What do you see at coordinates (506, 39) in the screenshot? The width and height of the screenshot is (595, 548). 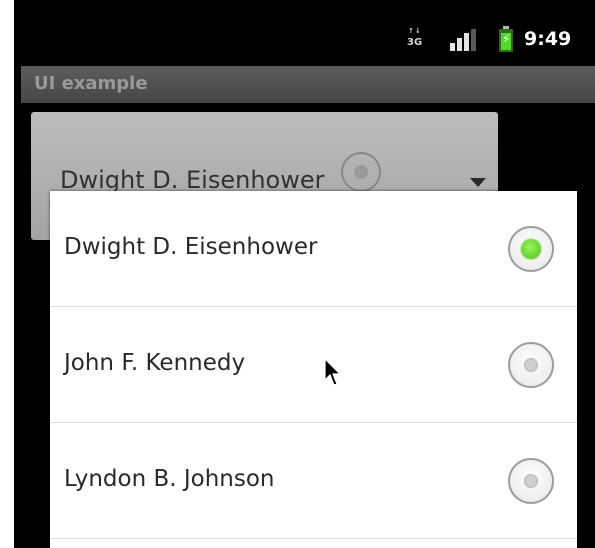 I see `battery-charging-icon: ⚡` at bounding box center [506, 39].